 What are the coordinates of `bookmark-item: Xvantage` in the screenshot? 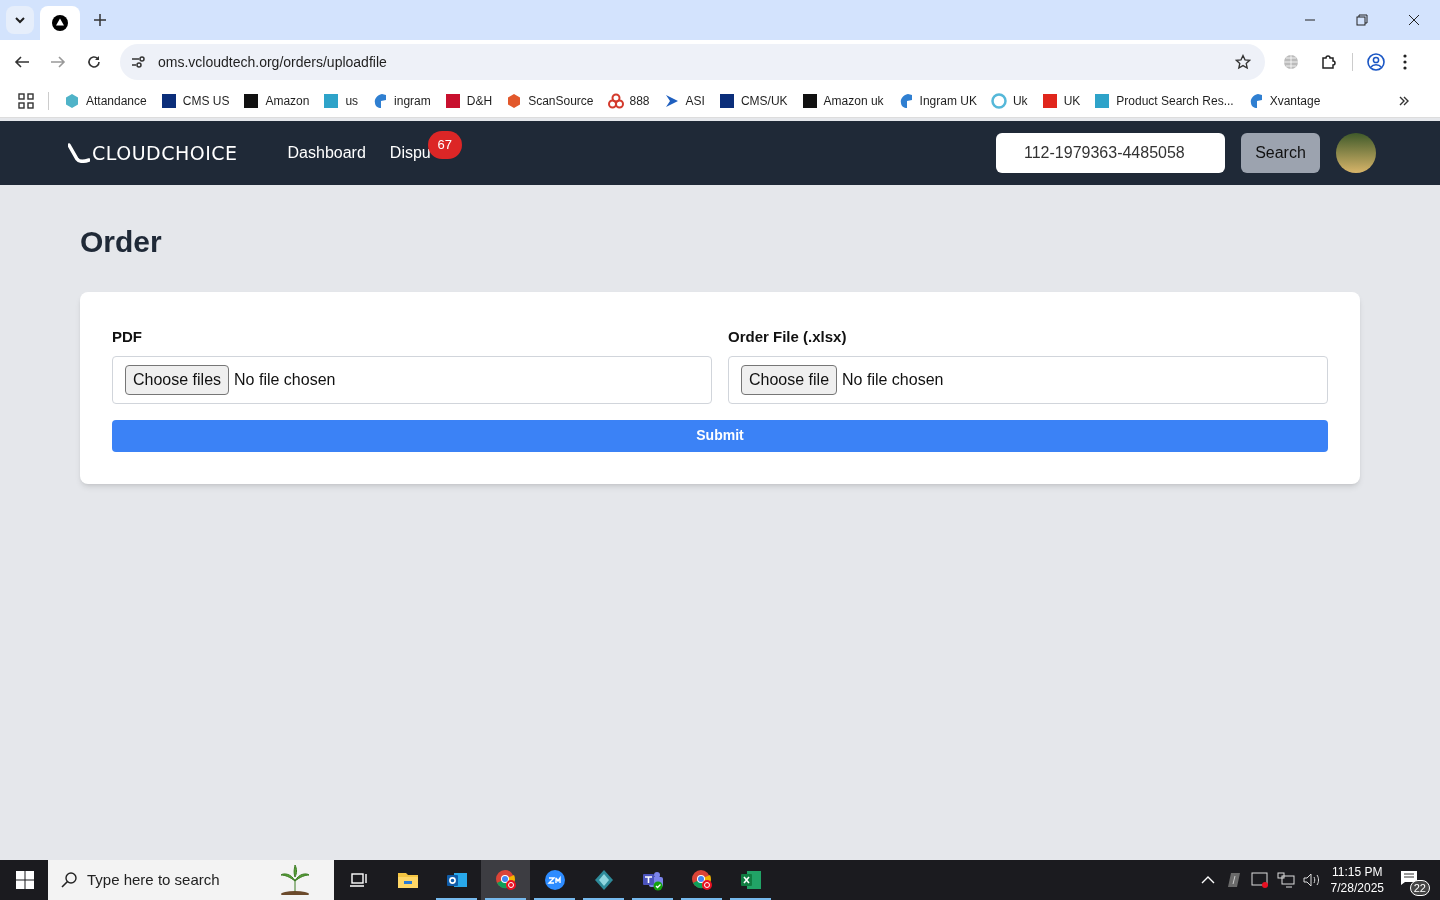 It's located at (1284, 100).